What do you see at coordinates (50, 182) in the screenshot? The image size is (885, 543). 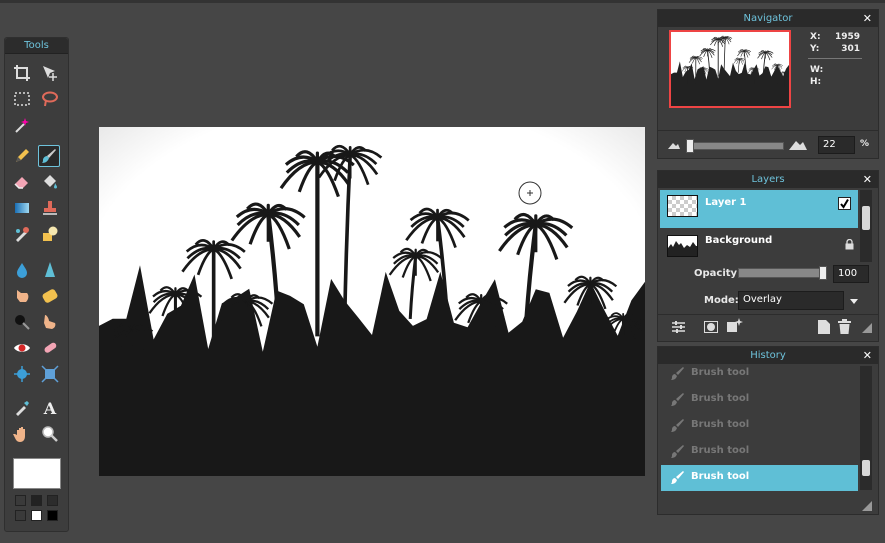 I see `paint-bucket-tool-icon` at bounding box center [50, 182].